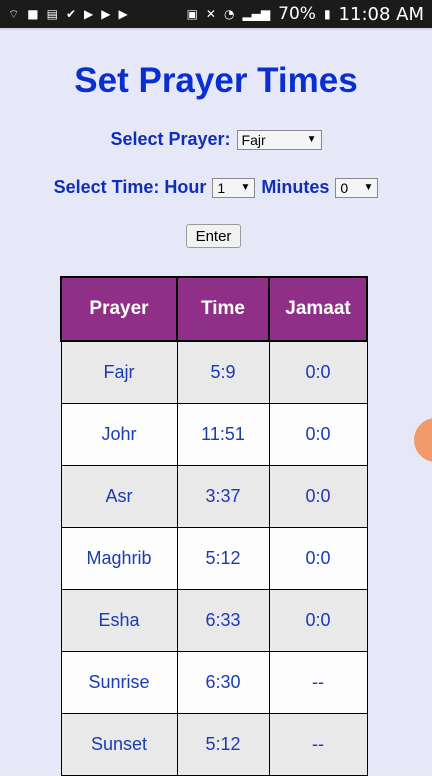  I want to click on status-right: ▣ ✕ ◔ ▂▄▆ 70% ▮ 11:08 AM, so click(305, 14).